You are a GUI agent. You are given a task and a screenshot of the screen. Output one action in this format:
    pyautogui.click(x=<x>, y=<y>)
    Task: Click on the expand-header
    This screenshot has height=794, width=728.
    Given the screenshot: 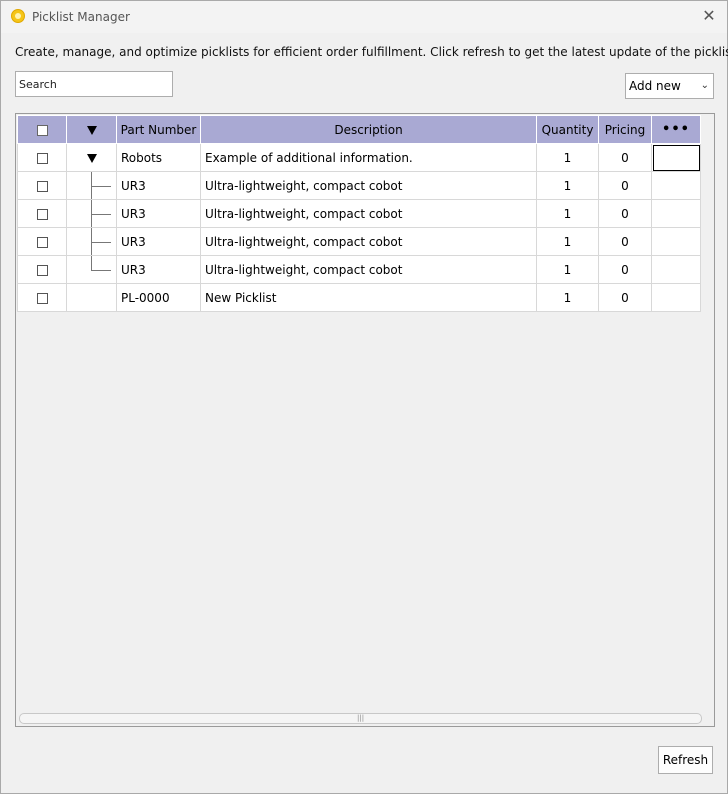 What is the action you would take?
    pyautogui.click(x=91, y=129)
    